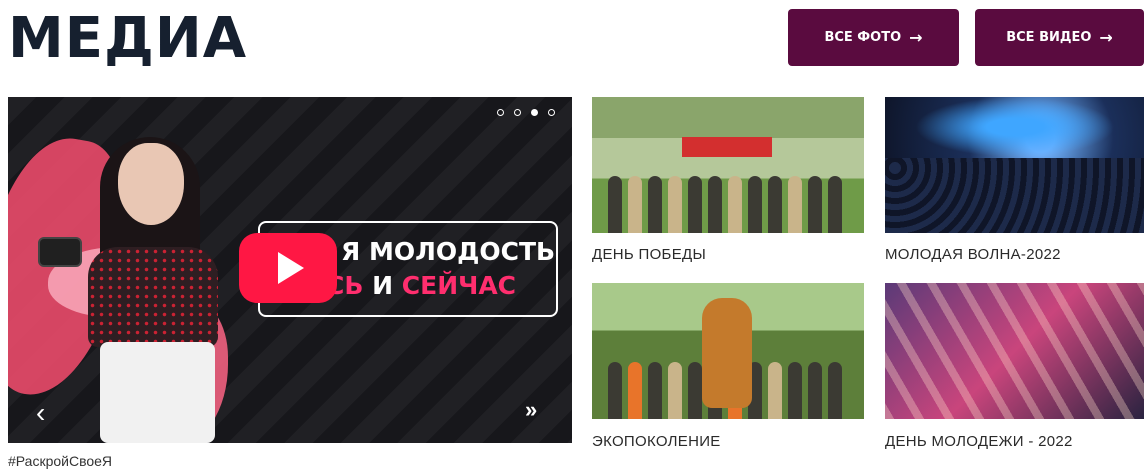  What do you see at coordinates (60, 252) in the screenshot?
I see `camera-icon` at bounding box center [60, 252].